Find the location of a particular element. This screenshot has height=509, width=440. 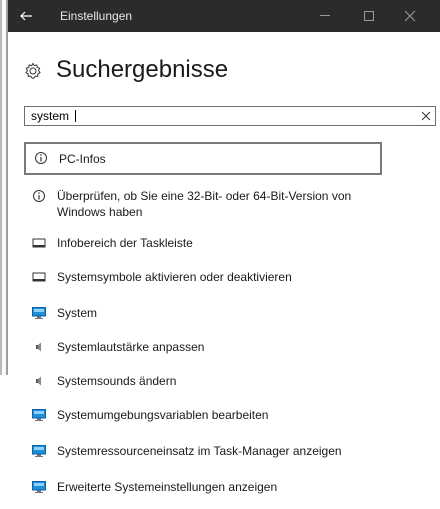

back-arrow-icon is located at coordinates (26, 16).